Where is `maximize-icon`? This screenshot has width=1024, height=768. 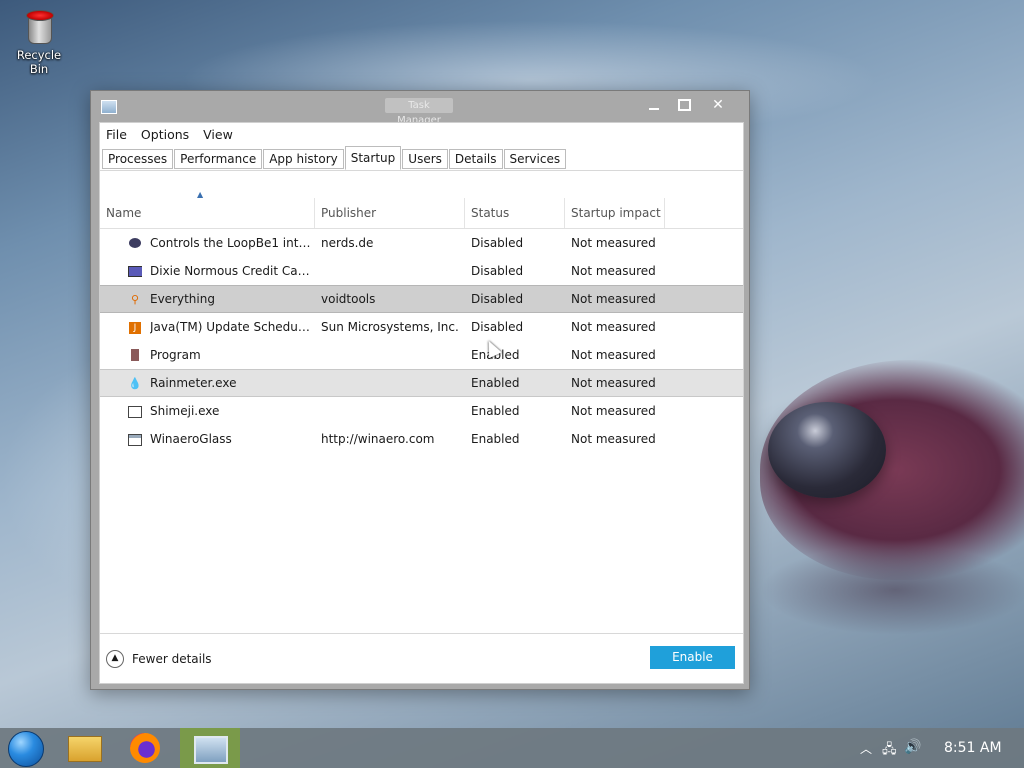 maximize-icon is located at coordinates (684, 105).